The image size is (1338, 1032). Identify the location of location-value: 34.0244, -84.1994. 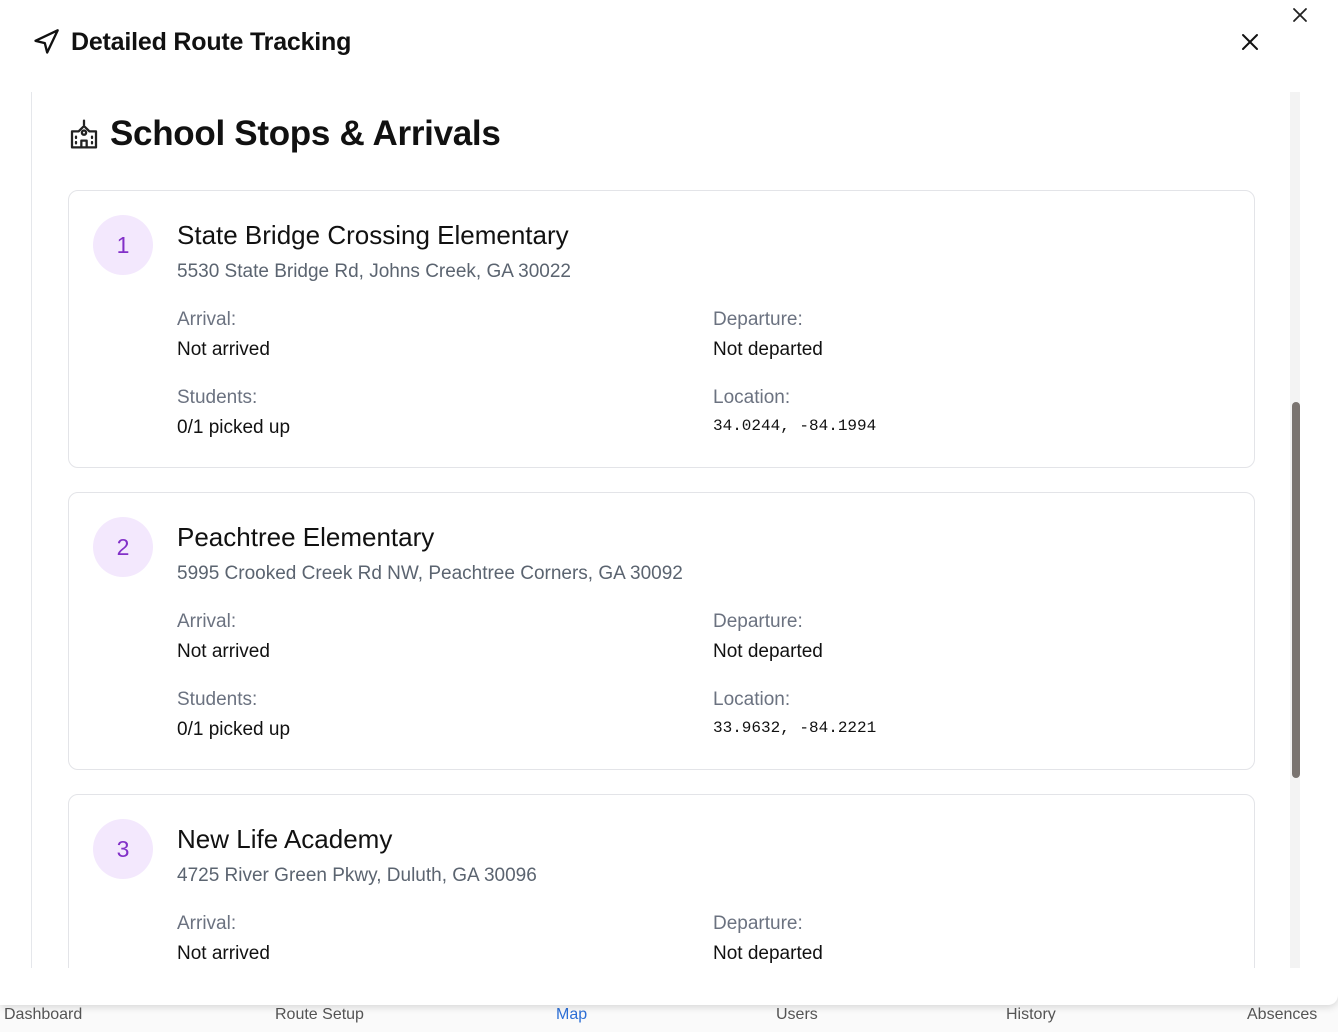
(795, 426).